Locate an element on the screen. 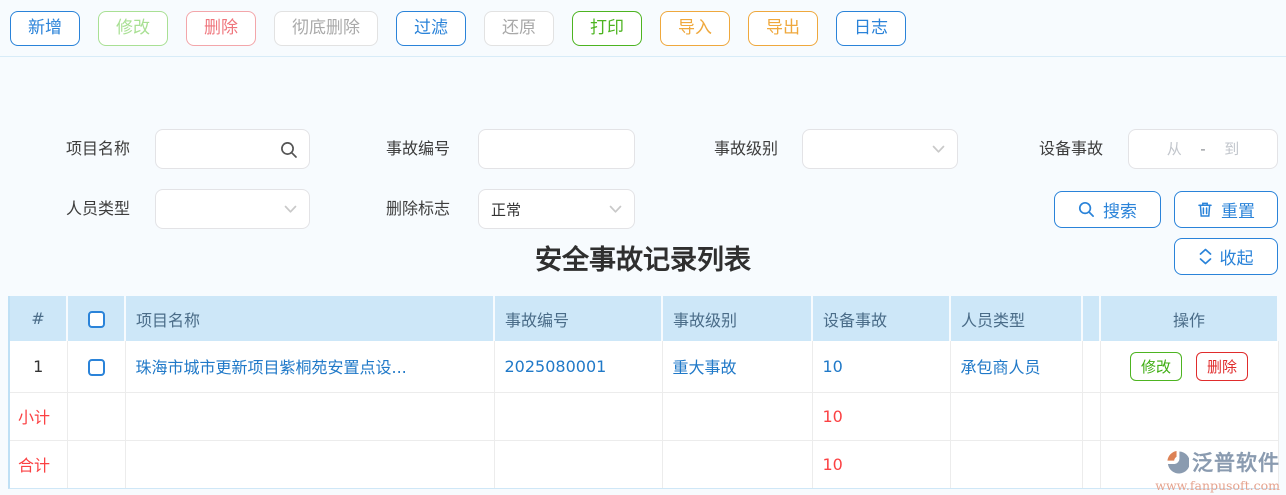 Image resolution: width=1286 pixels, height=495 pixels. page-title: 安全事故记录列表 is located at coordinates (643, 260).